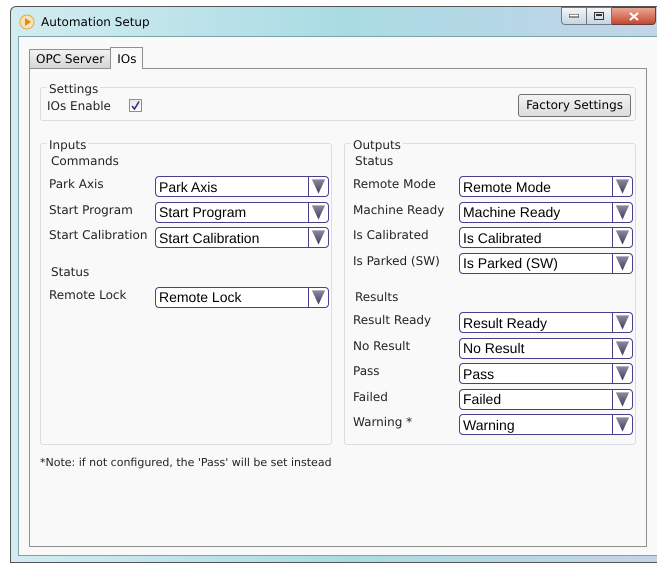  I want to click on dropdown: Machine Ready, so click(546, 212).